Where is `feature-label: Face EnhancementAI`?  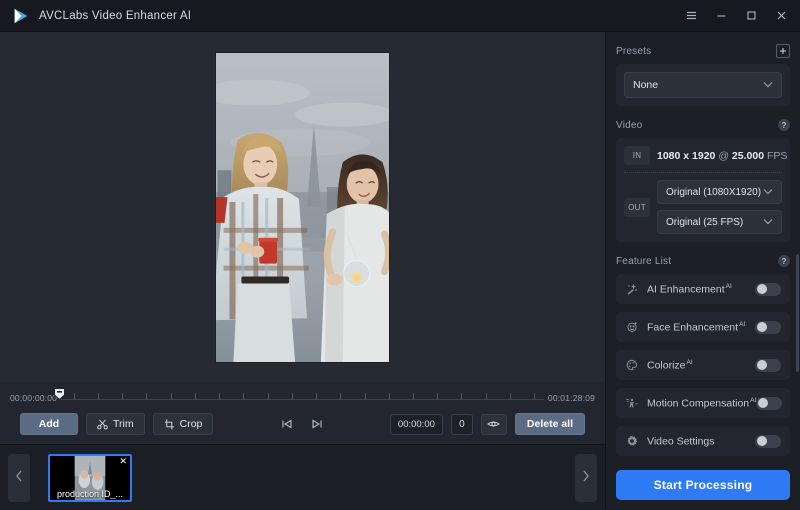
feature-label: Face EnhancementAI is located at coordinates (696, 327).